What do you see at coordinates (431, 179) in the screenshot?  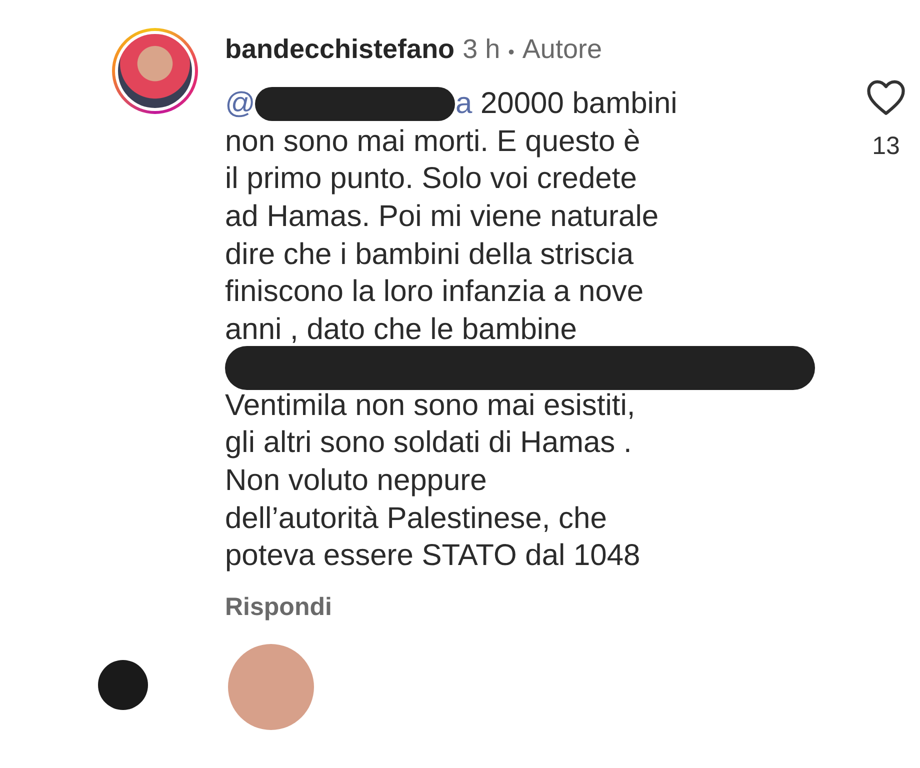 I see `comment-text: il primo punto. Solo voi credete` at bounding box center [431, 179].